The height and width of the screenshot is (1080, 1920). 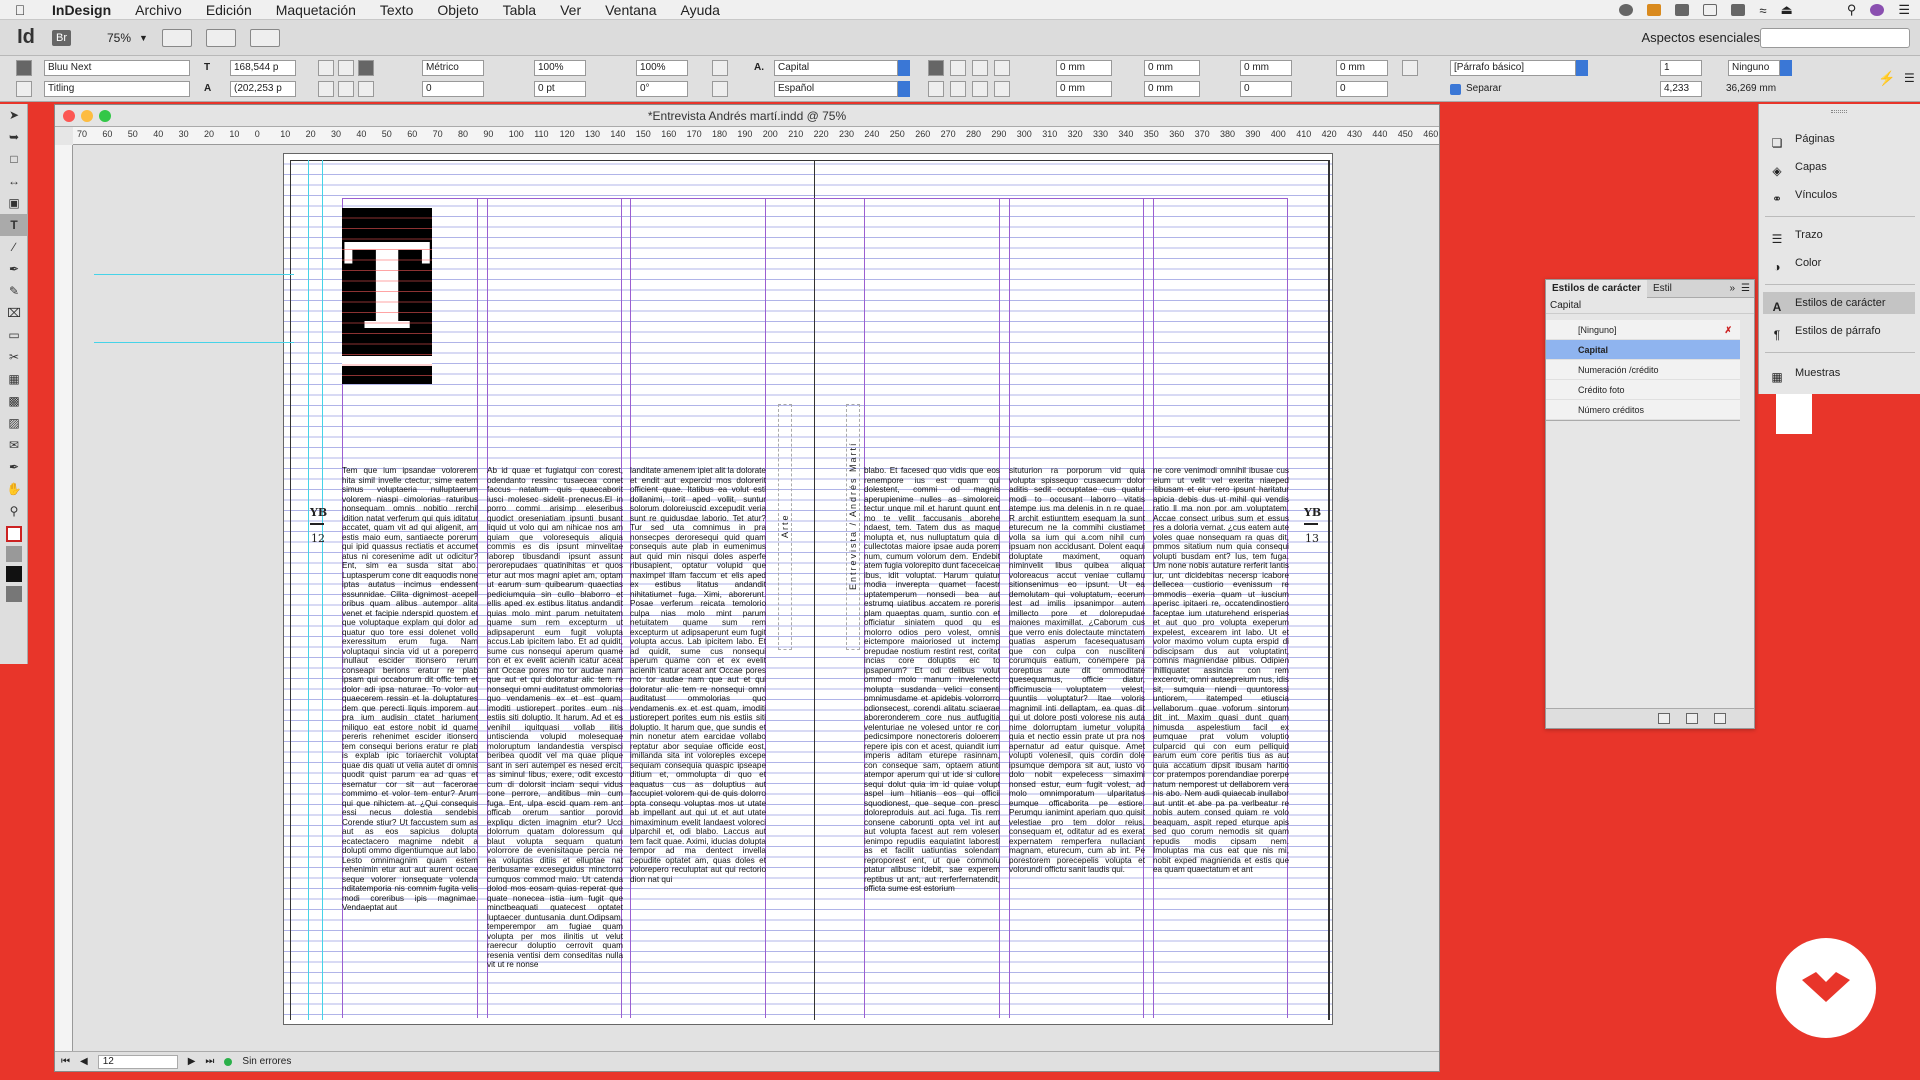 What do you see at coordinates (14, 225) in the screenshot?
I see `type-tool-icon: T` at bounding box center [14, 225].